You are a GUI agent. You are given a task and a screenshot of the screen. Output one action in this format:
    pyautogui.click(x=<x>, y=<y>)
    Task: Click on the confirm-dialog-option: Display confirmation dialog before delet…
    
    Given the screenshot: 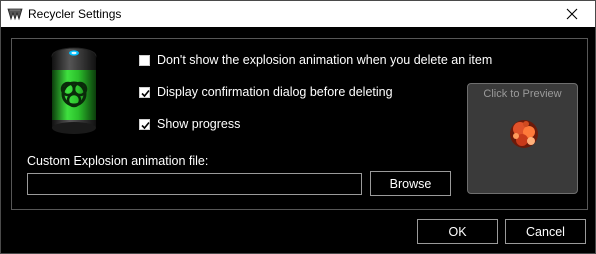 What is the action you would take?
    pyautogui.click(x=266, y=92)
    